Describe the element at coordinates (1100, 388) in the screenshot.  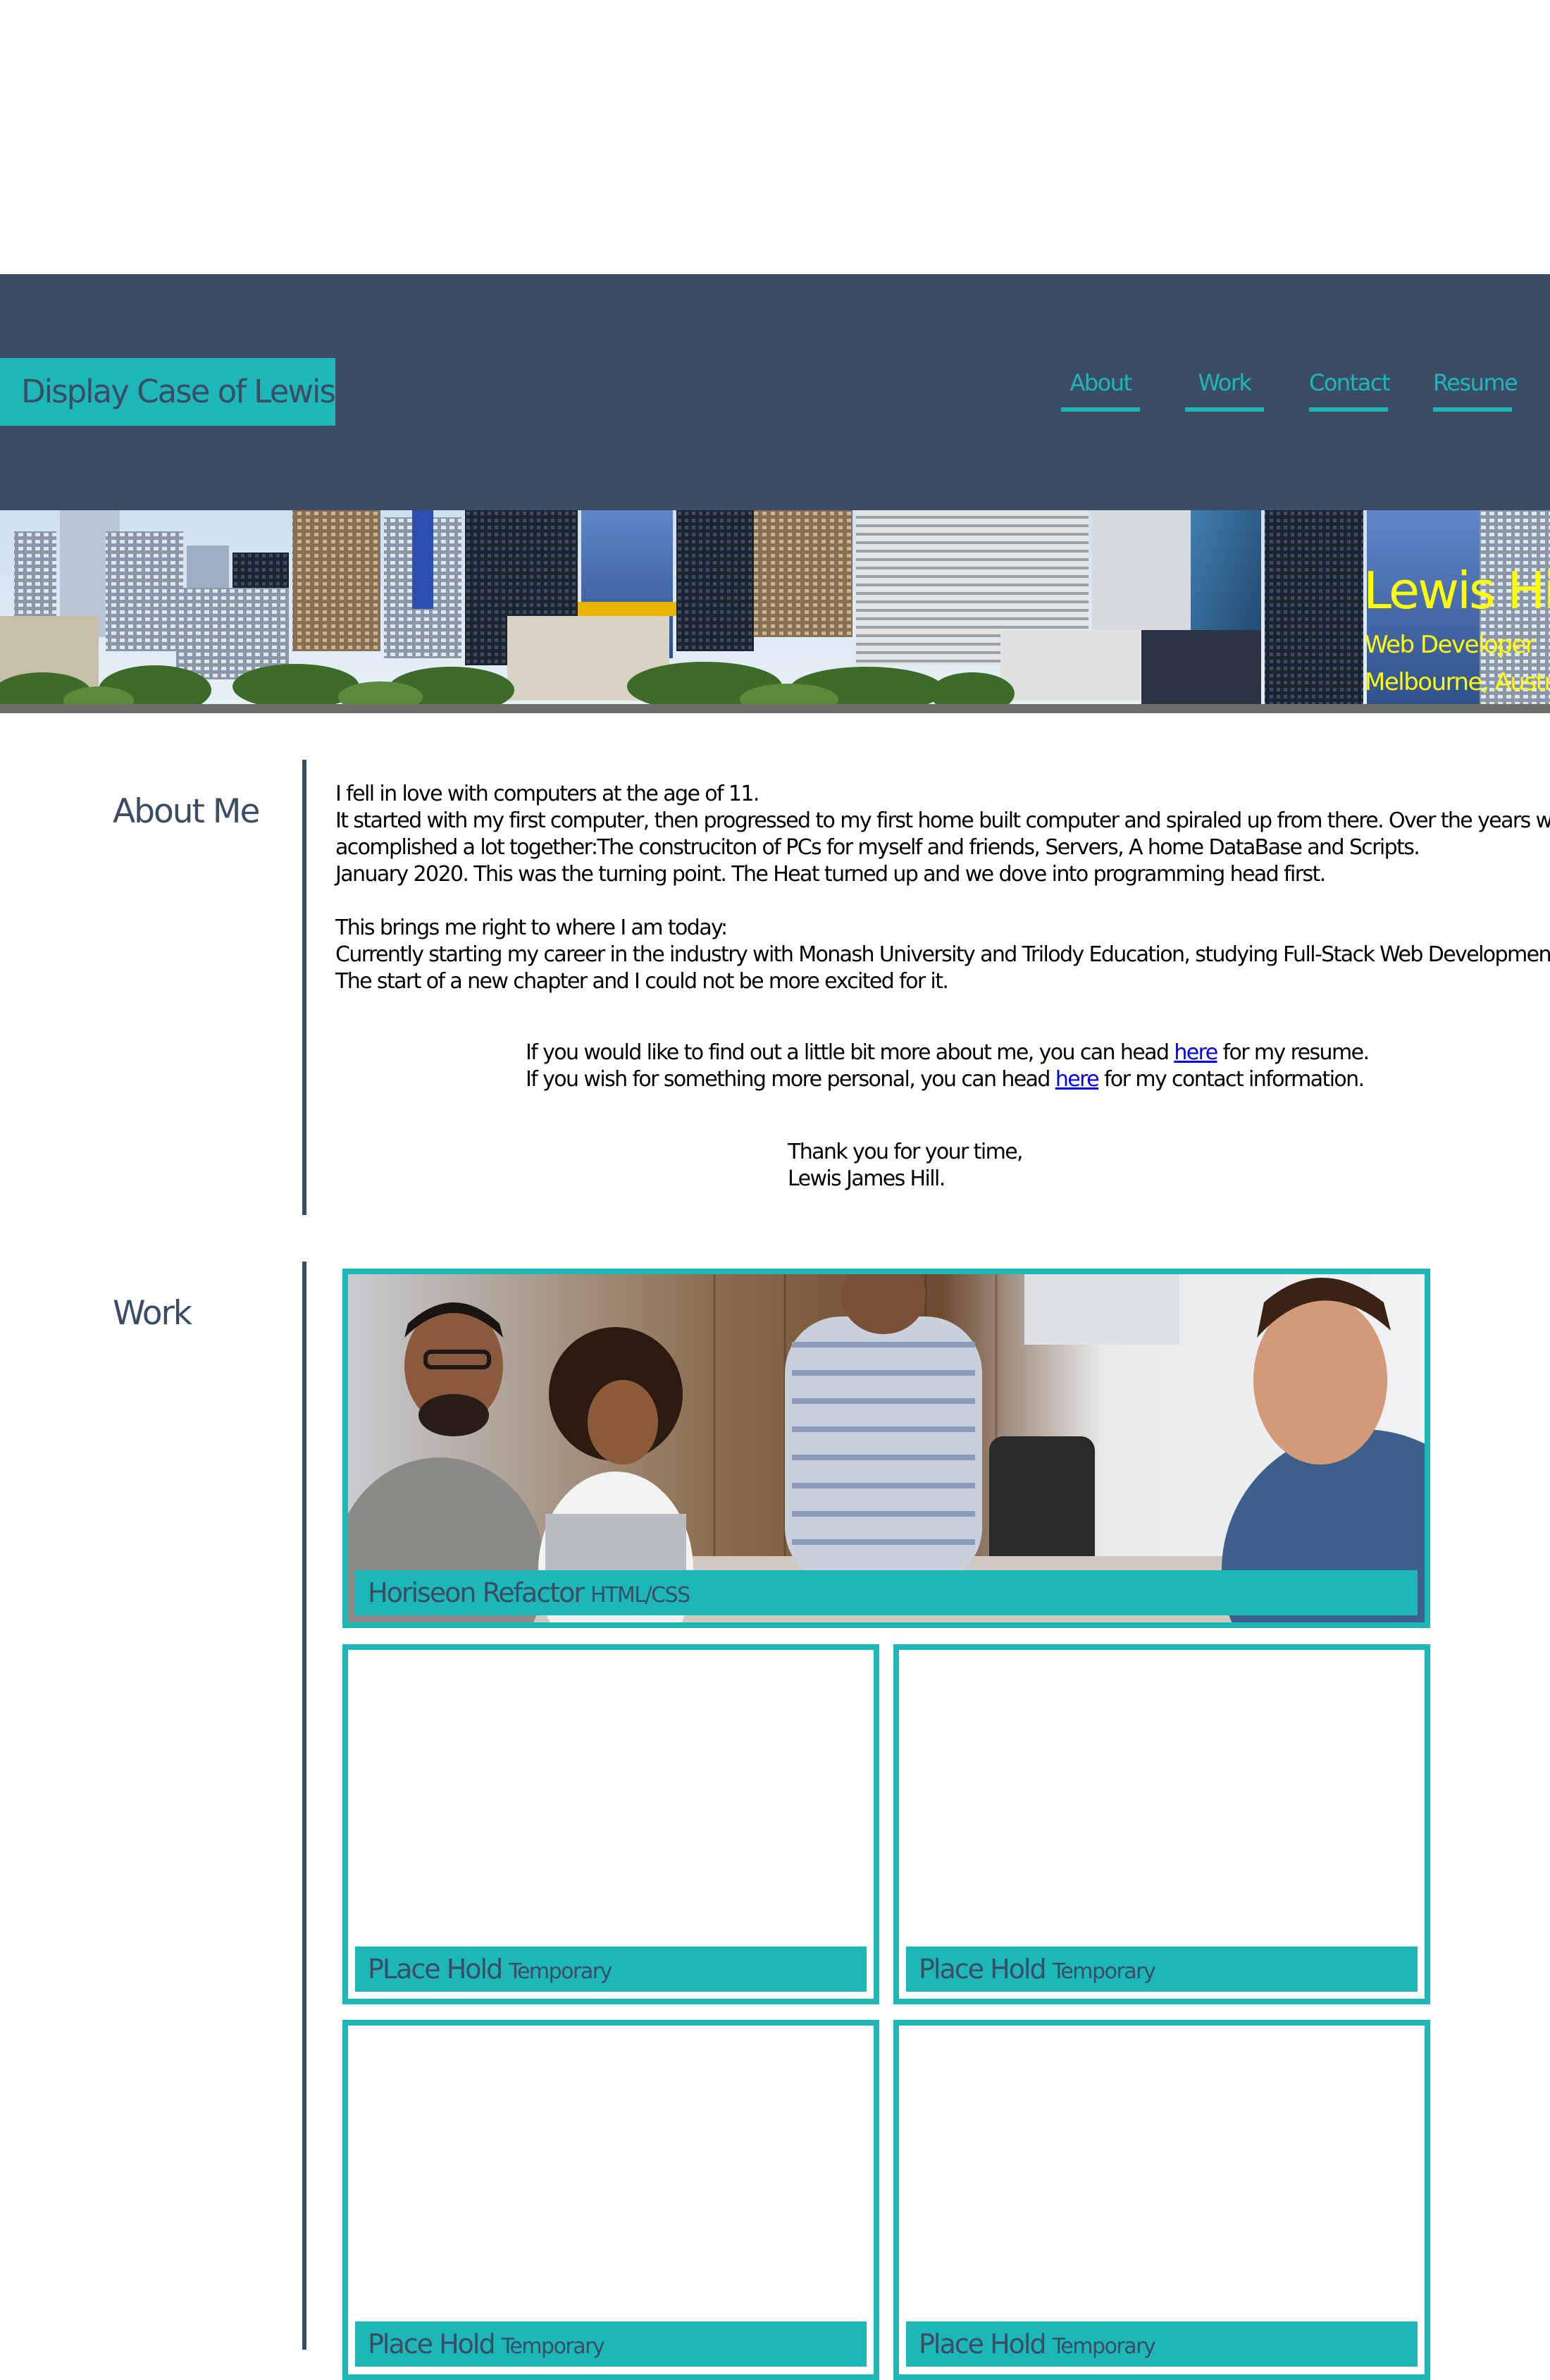
I see `nav-about: About` at that location.